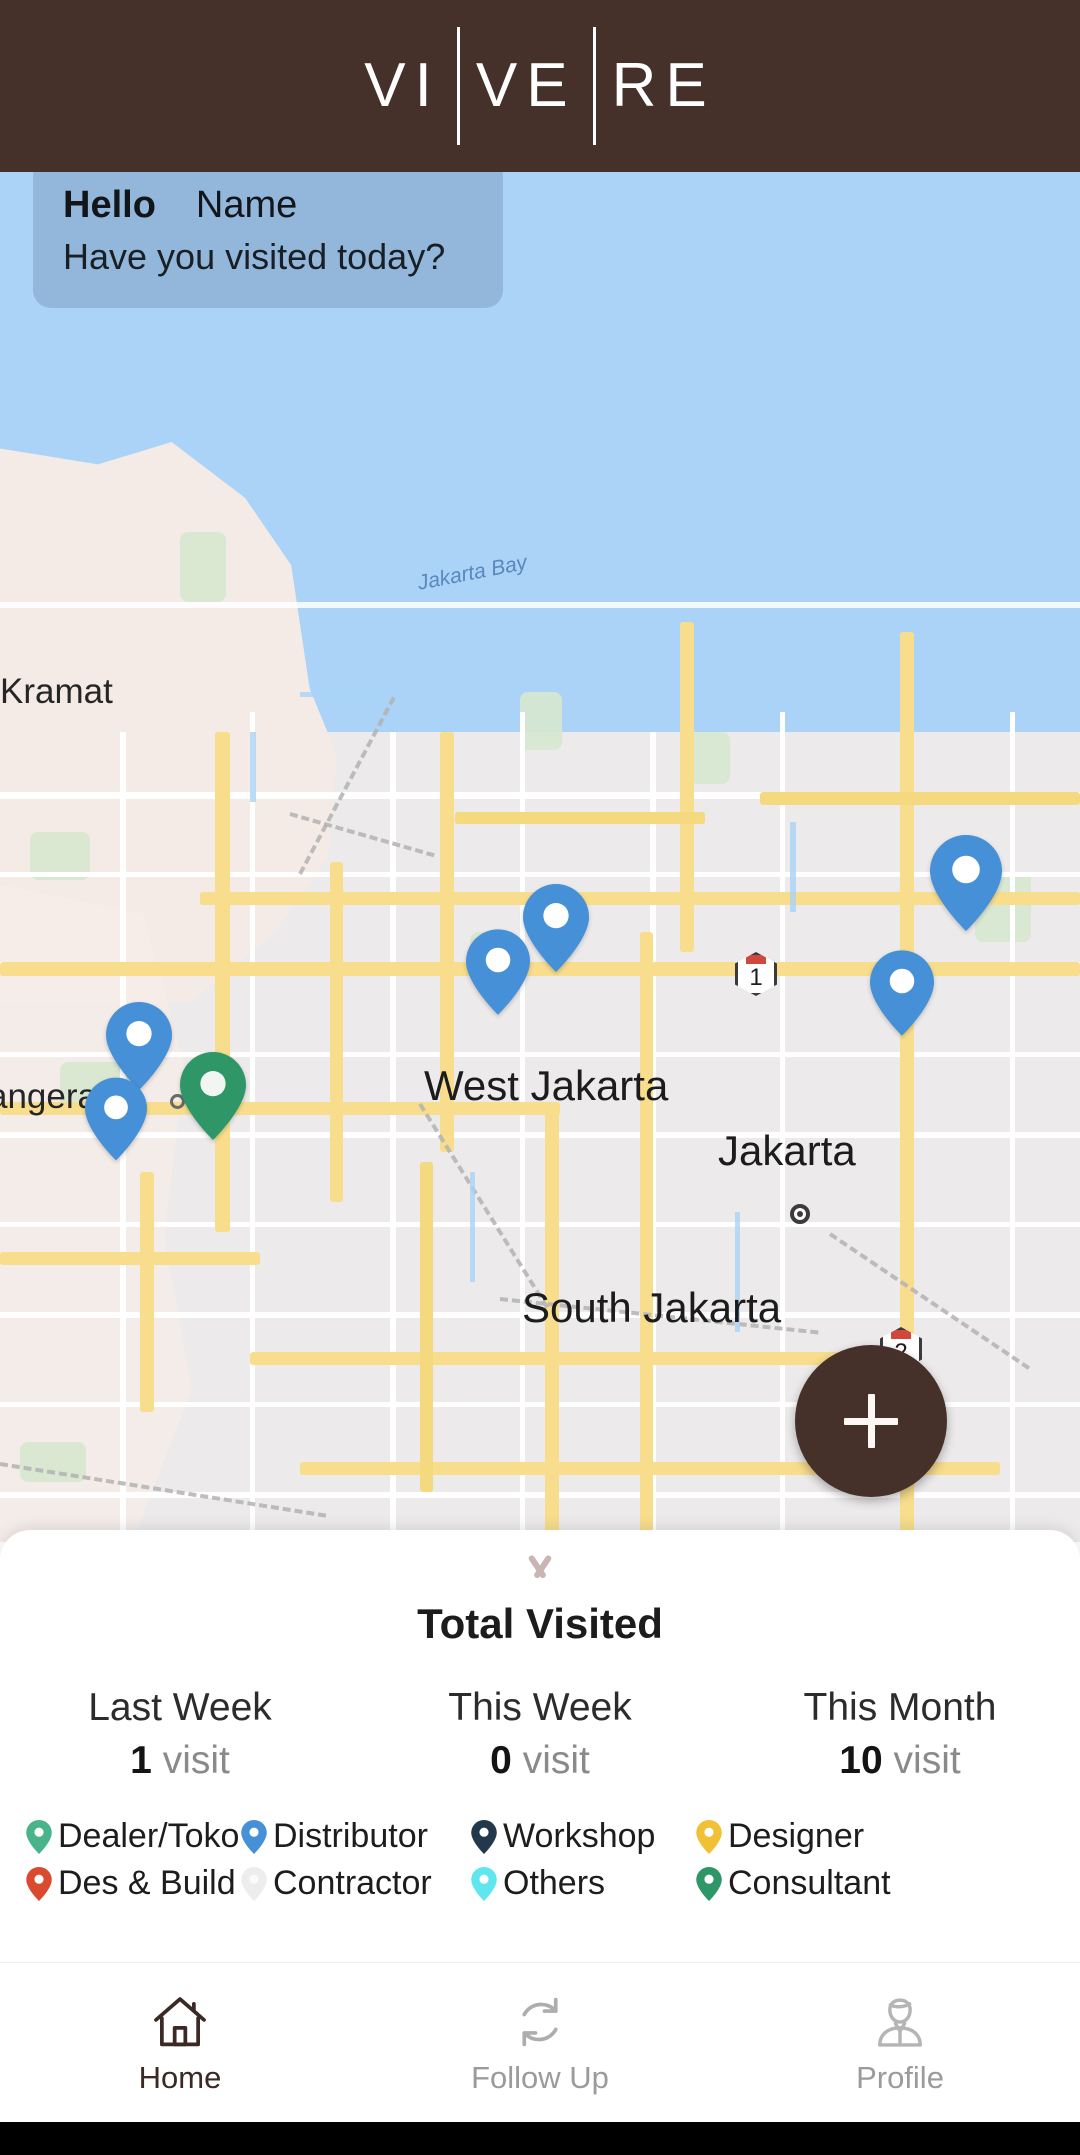 The height and width of the screenshot is (2155, 1080). I want to click on legend-item-contractor: Contractor, so click(356, 1883).